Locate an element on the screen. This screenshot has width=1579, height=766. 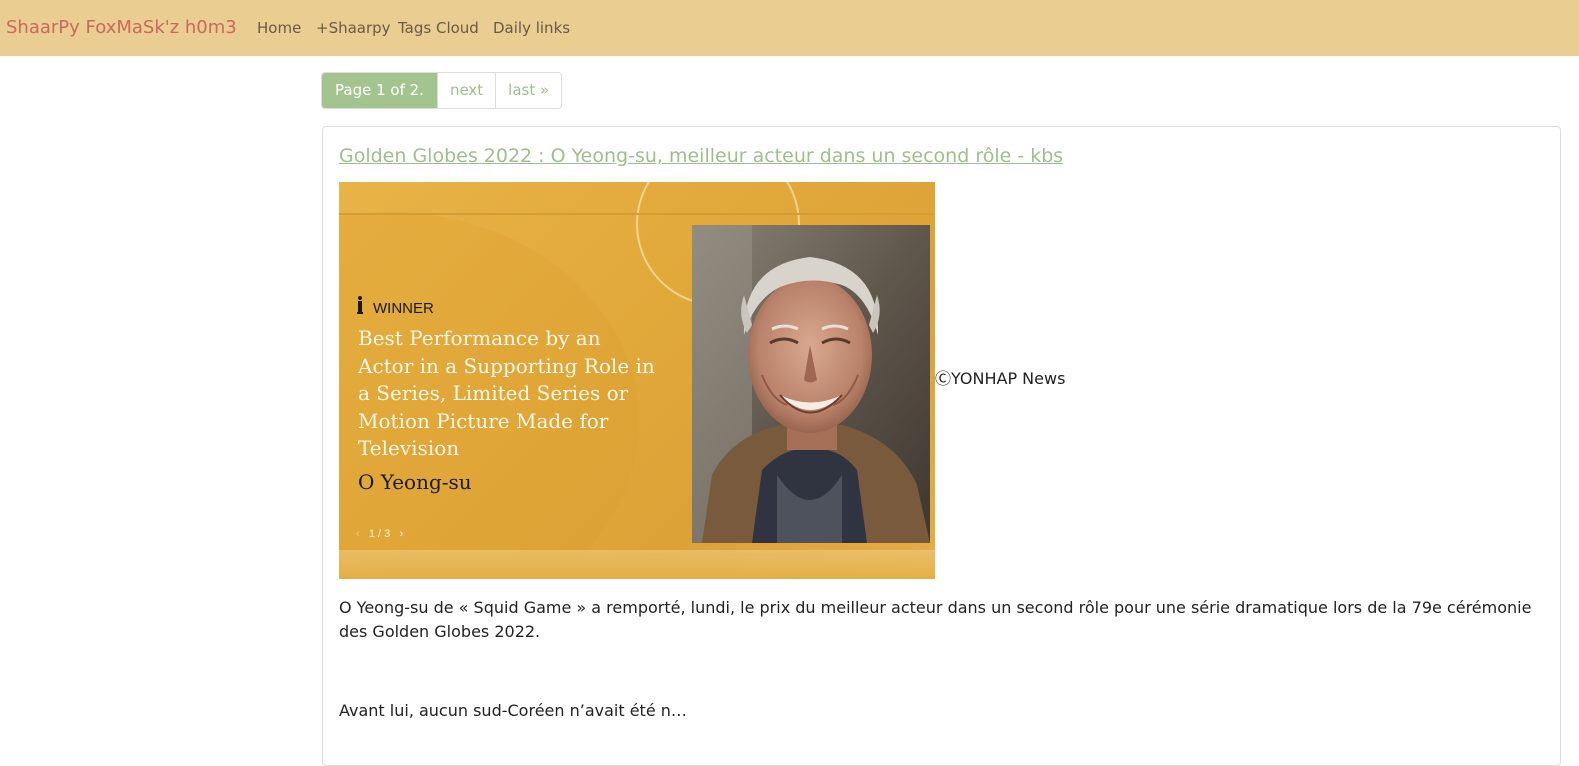
winner-name: O Yeong-su is located at coordinates (415, 482).